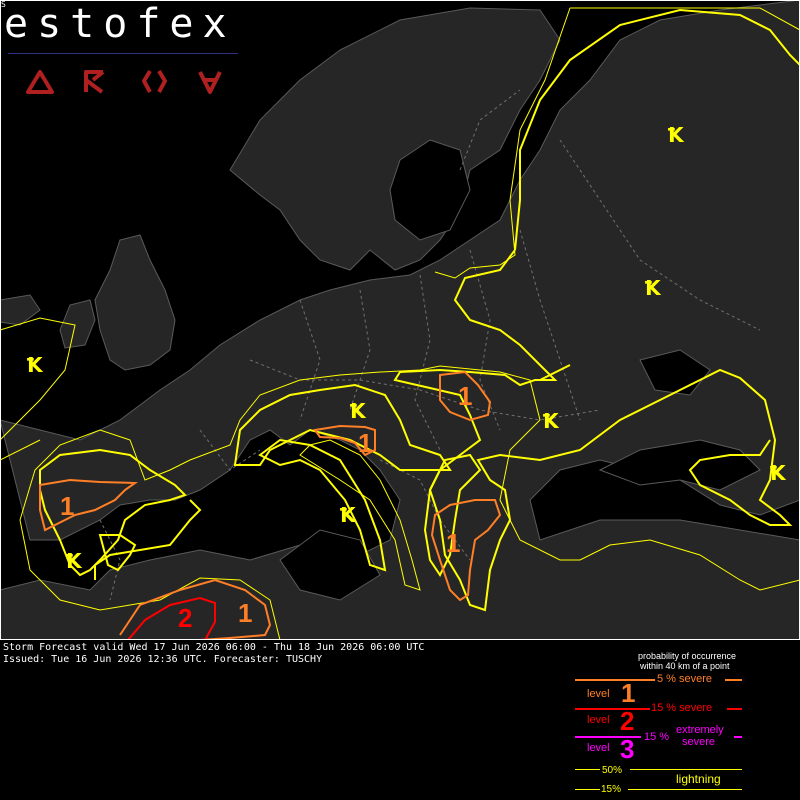 The height and width of the screenshot is (800, 800). What do you see at coordinates (627, 749) in the screenshot?
I see `level3-num: 3` at bounding box center [627, 749].